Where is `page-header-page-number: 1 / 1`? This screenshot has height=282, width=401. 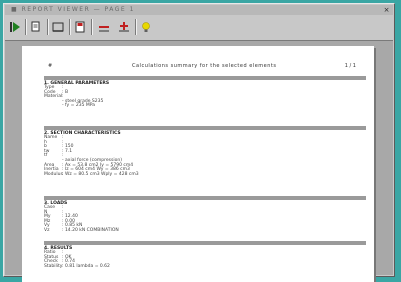
page-header-page-number: 1 / 1 is located at coordinates (350, 66).